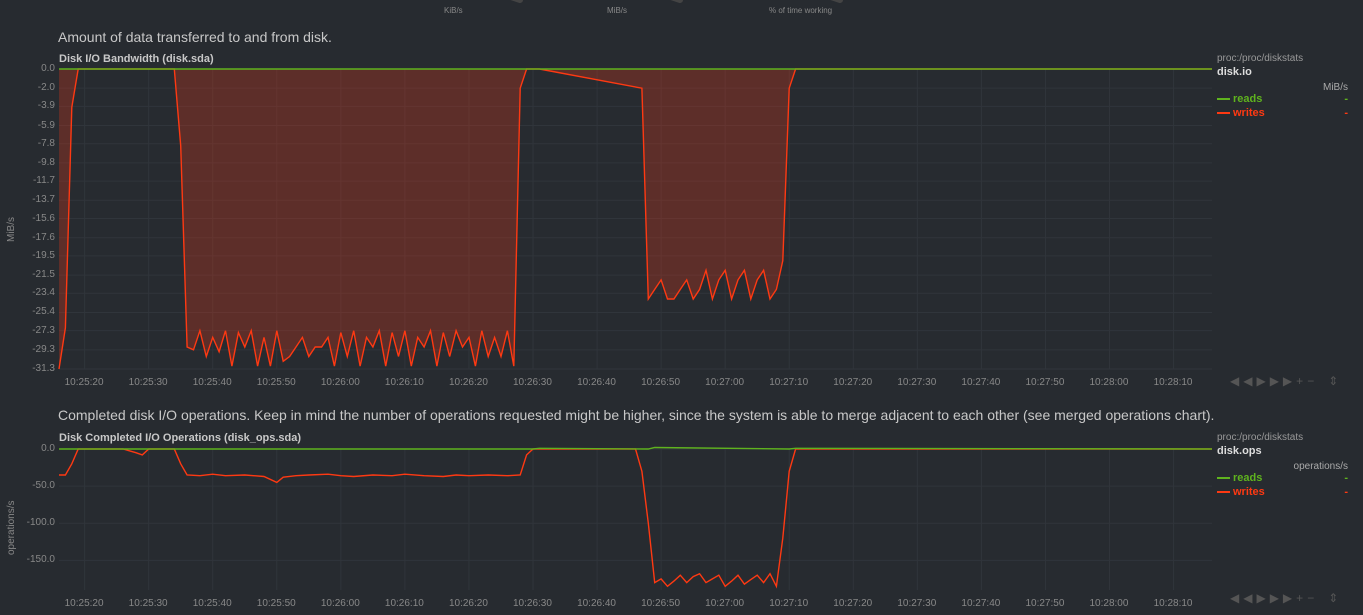  What do you see at coordinates (636, 448) in the screenshot?
I see `series-line-reads` at bounding box center [636, 448].